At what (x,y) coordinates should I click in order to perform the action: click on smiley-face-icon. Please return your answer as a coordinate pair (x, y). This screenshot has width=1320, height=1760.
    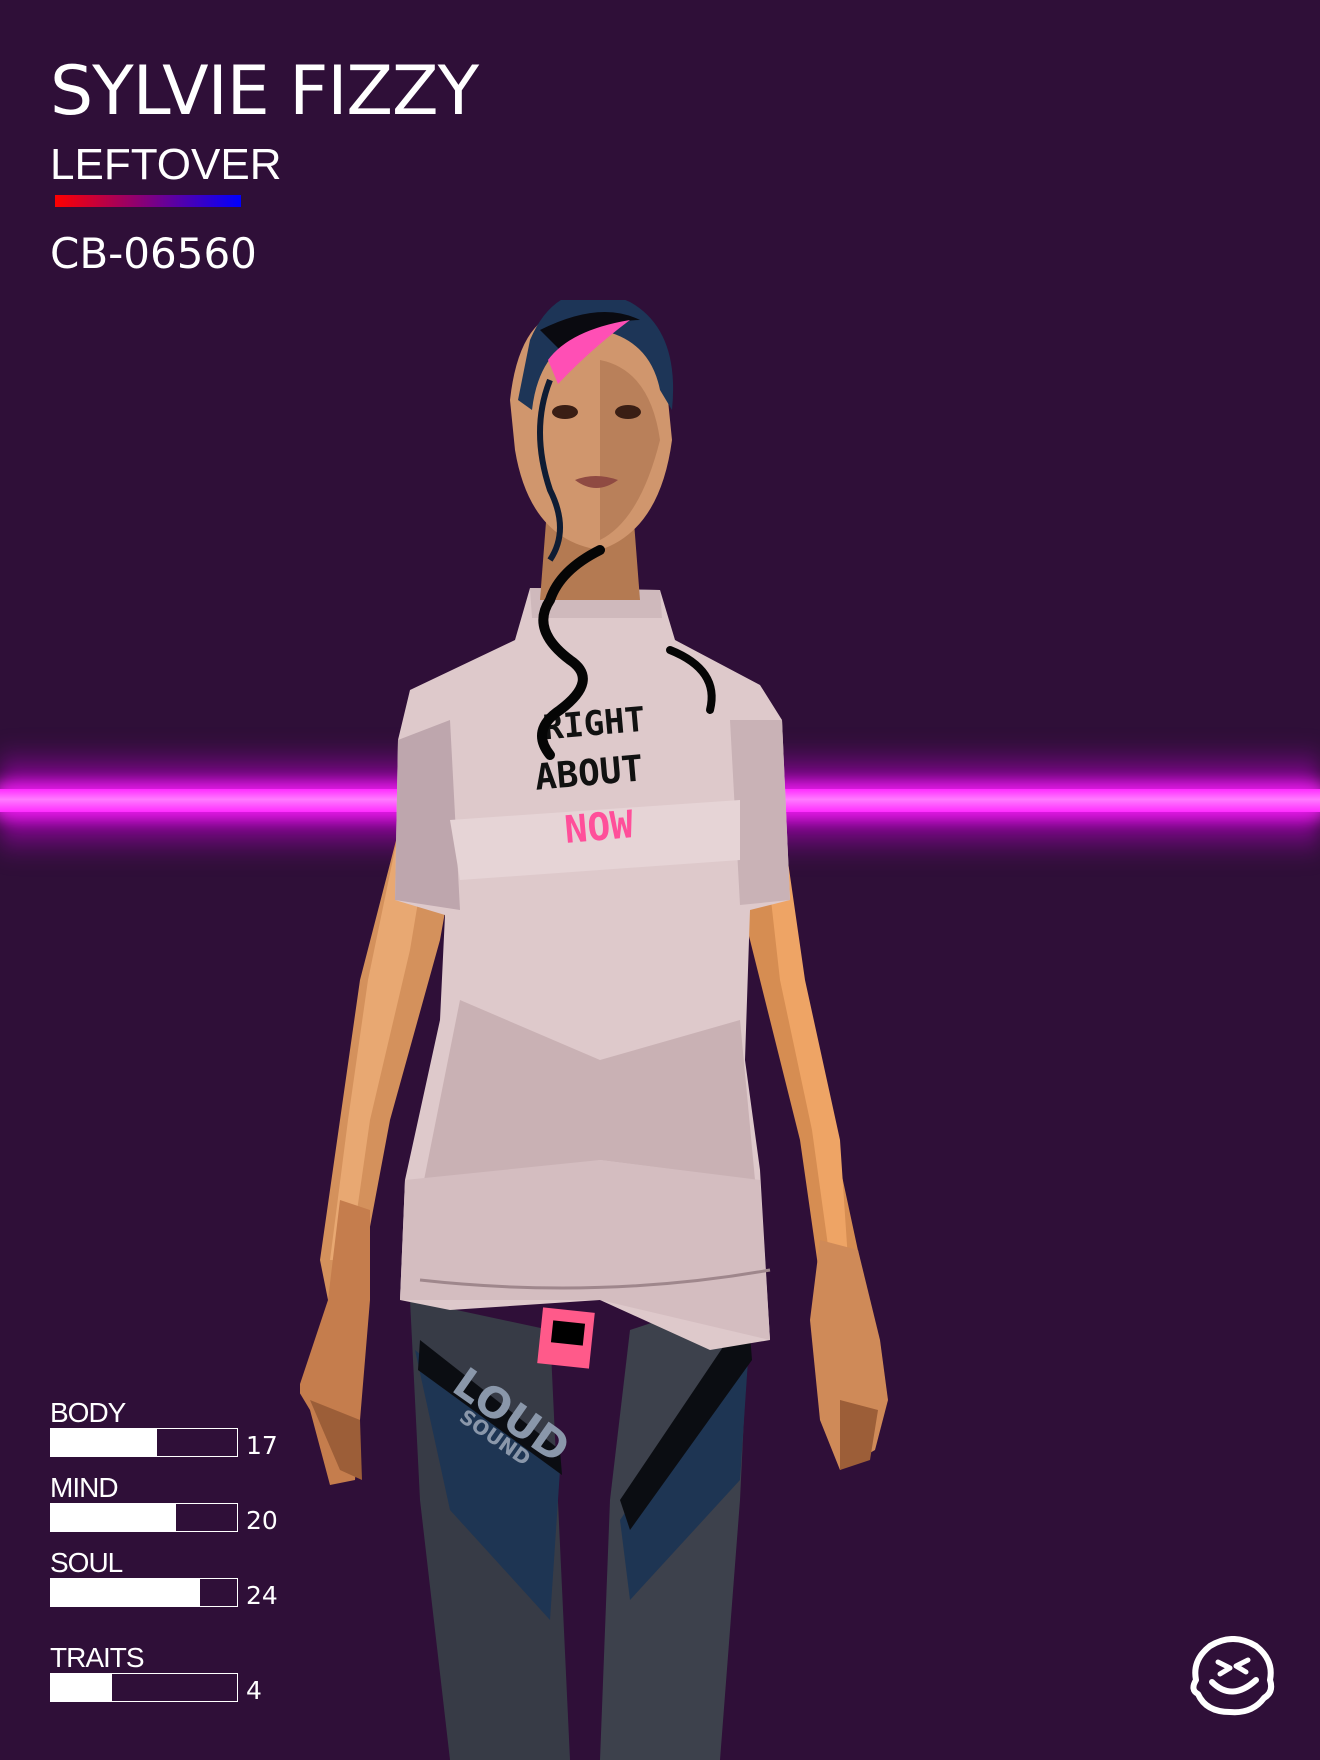
    Looking at the image, I should click on (1232, 1676).